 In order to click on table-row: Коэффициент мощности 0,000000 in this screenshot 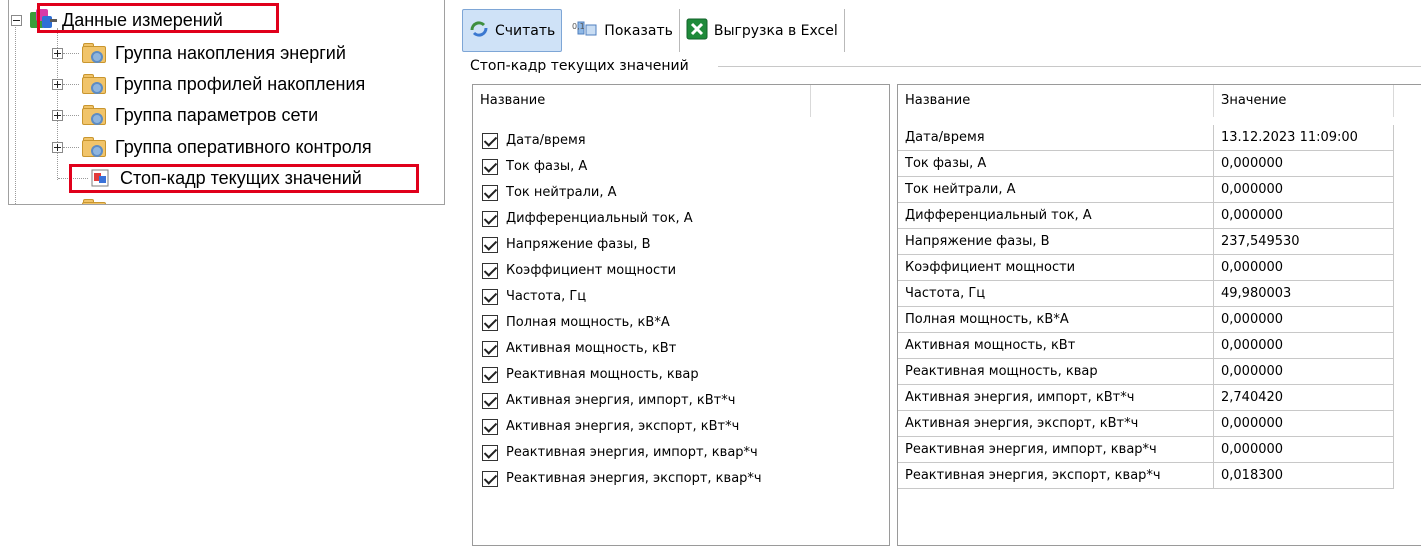, I will do `click(1146, 268)`.